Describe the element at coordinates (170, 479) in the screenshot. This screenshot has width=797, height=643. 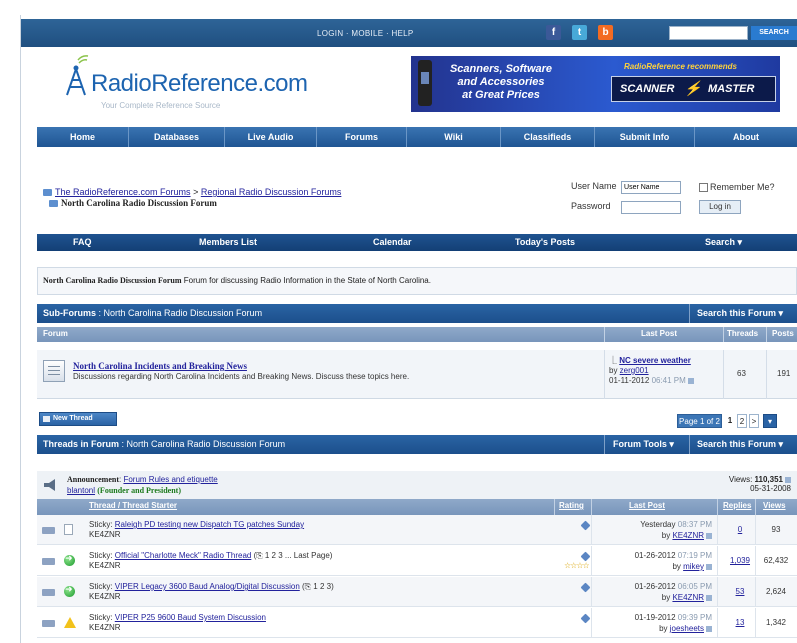
I see `announcement-title-link: Forum Rules and etiquette` at that location.